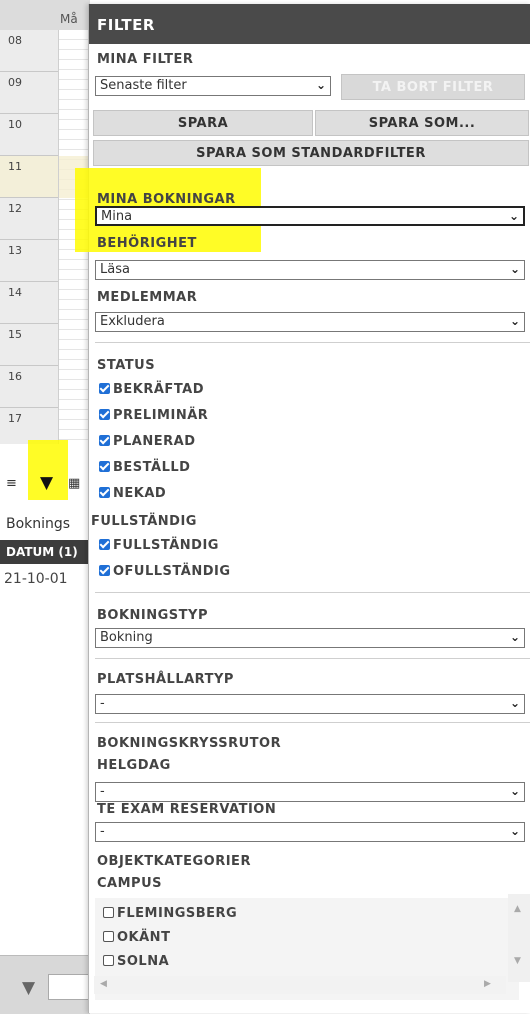 This screenshot has width=530, height=1014. Describe the element at coordinates (310, 832) in the screenshot. I see `exam-reservation-select: - ⌄` at that location.